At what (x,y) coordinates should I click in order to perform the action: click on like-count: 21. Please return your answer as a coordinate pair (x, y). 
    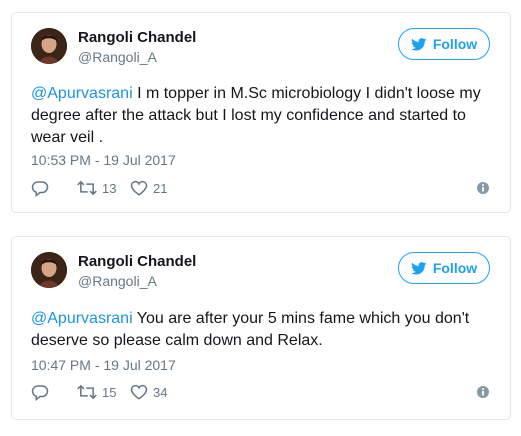
    Looking at the image, I should click on (160, 188).